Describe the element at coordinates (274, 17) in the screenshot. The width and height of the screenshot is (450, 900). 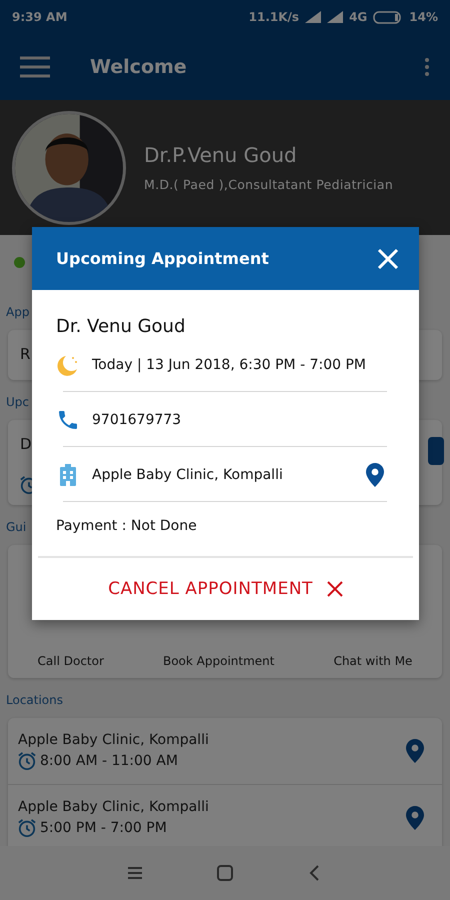
I see `network-speed: 11.1K/s` at that location.